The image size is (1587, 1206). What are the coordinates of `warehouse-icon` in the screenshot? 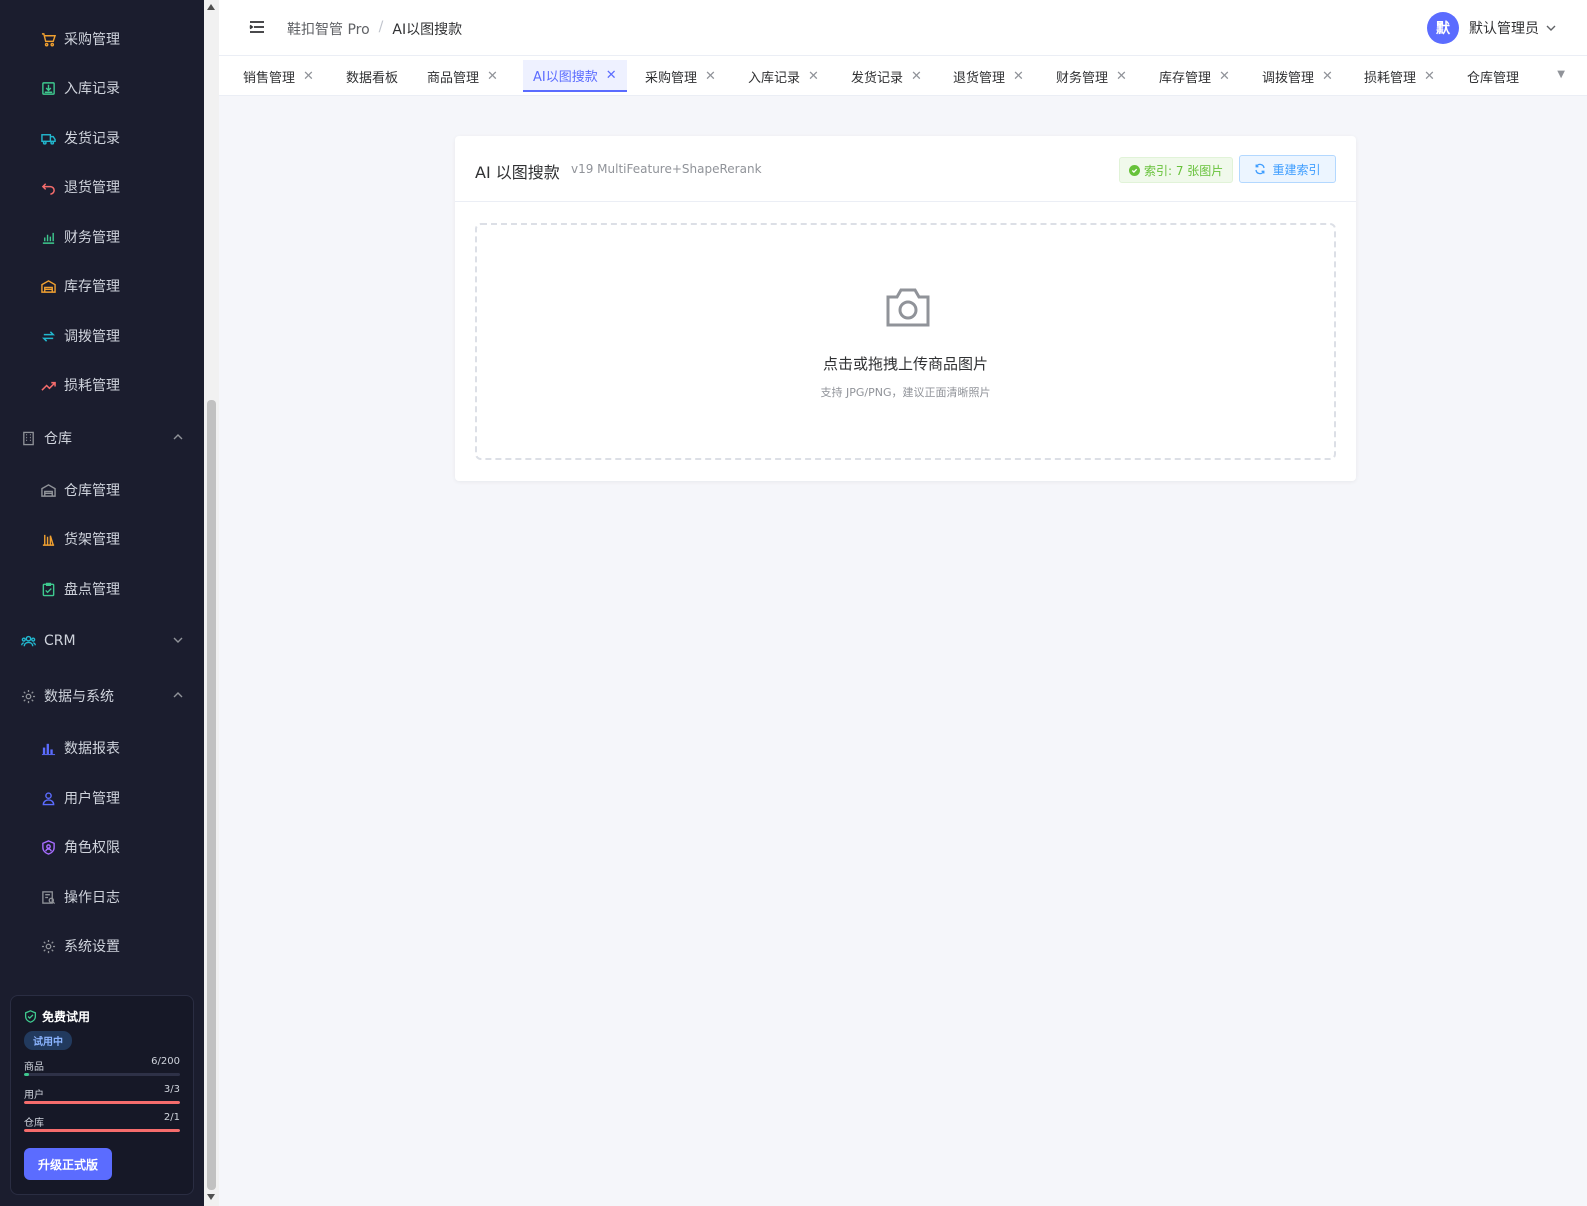 It's located at (48, 286).